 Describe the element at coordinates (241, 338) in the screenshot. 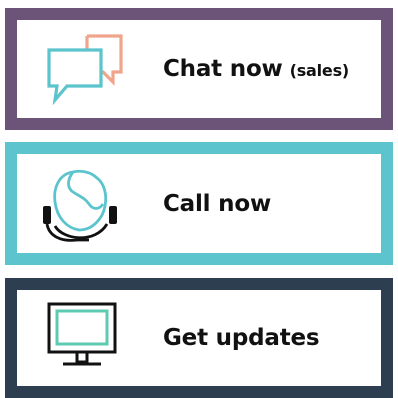

I see `get-updates-label: Get updates` at that location.